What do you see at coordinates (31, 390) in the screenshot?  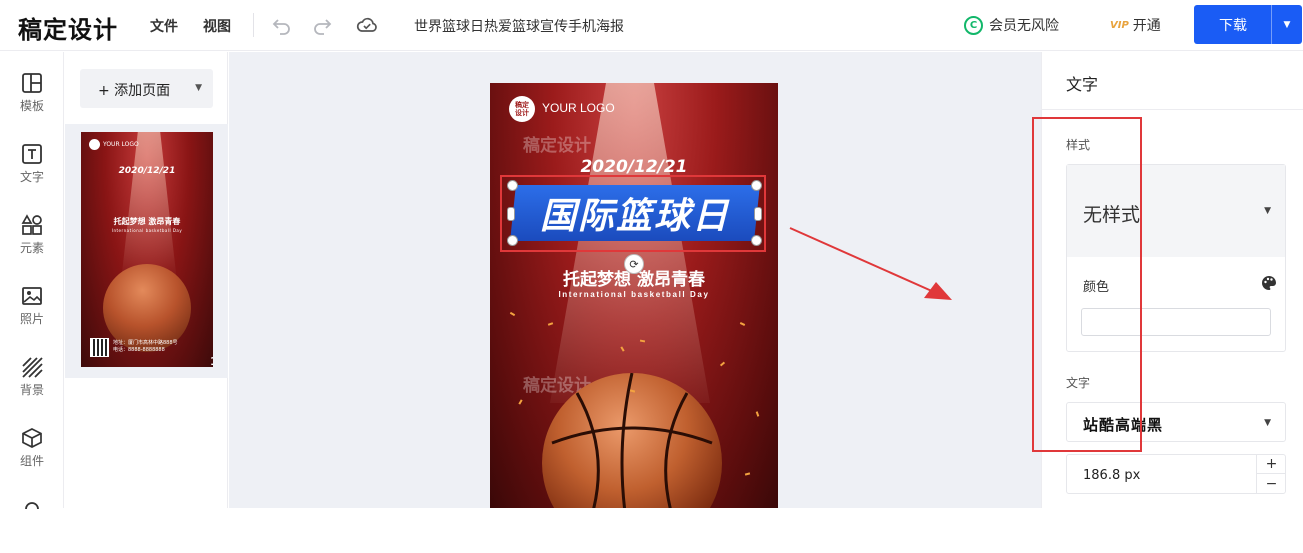 I see `rail-label: 背景` at bounding box center [31, 390].